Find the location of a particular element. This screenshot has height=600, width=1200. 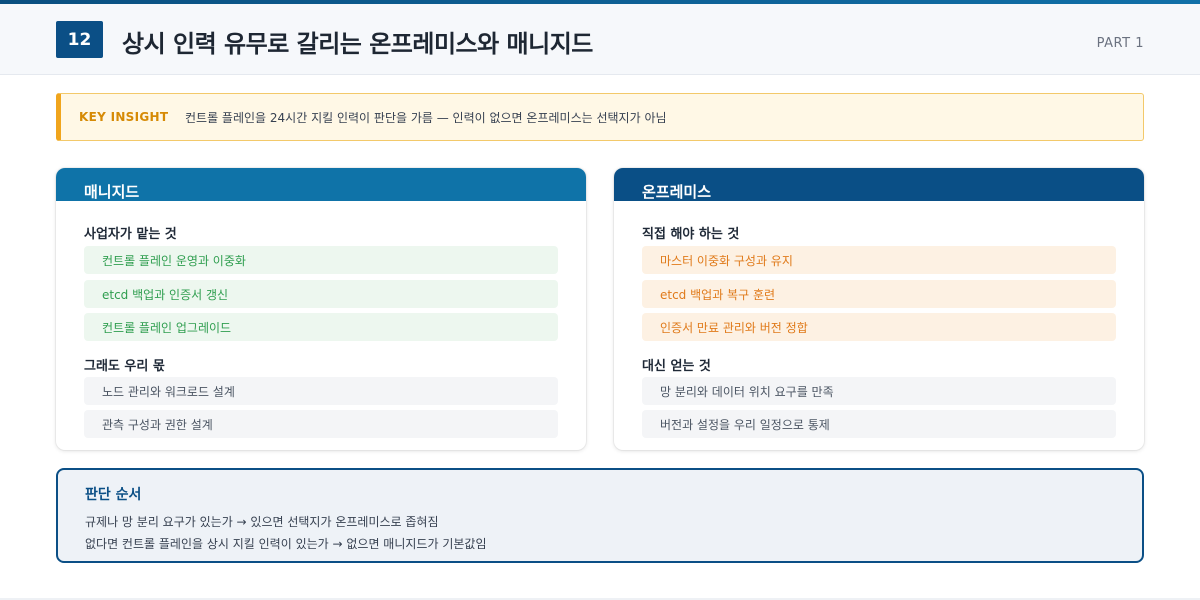

onprem-duty-item: 인증서 만료 관리와 버전 정합 is located at coordinates (879, 327).